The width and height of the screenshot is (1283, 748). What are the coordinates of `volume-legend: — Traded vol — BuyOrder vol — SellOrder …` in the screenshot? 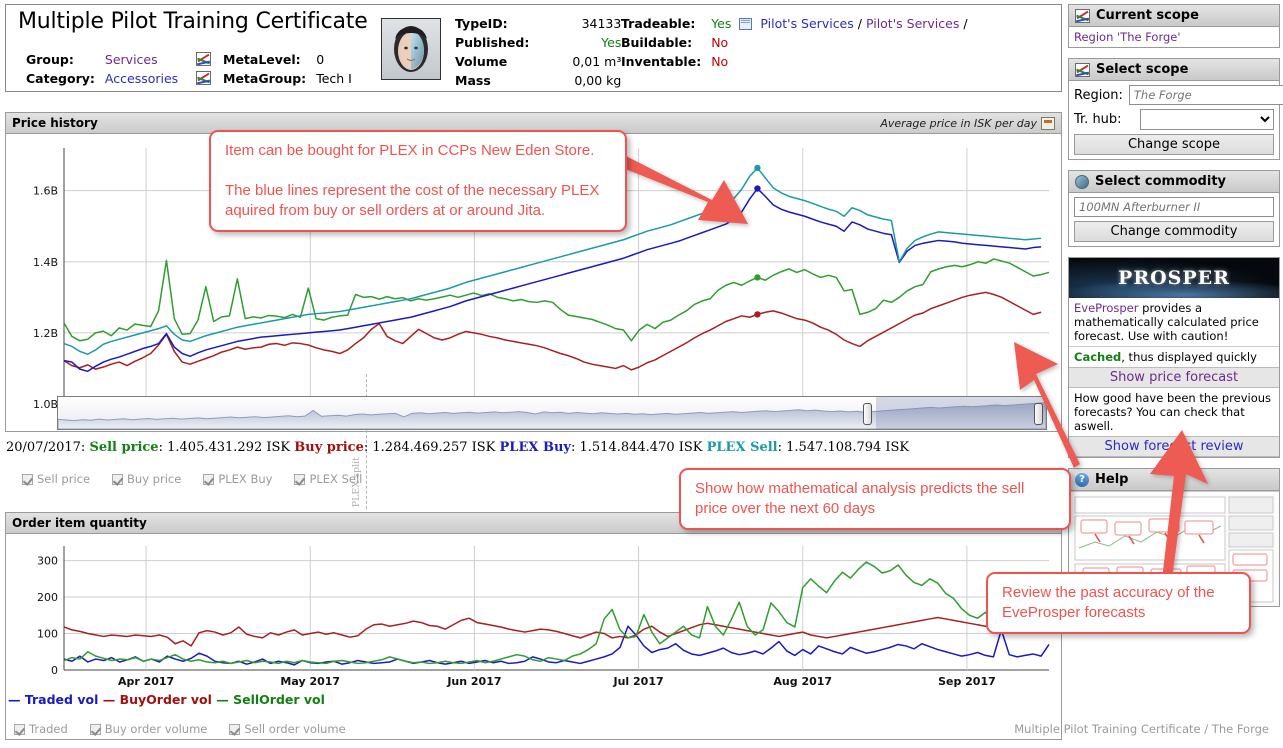 It's located at (166, 699).